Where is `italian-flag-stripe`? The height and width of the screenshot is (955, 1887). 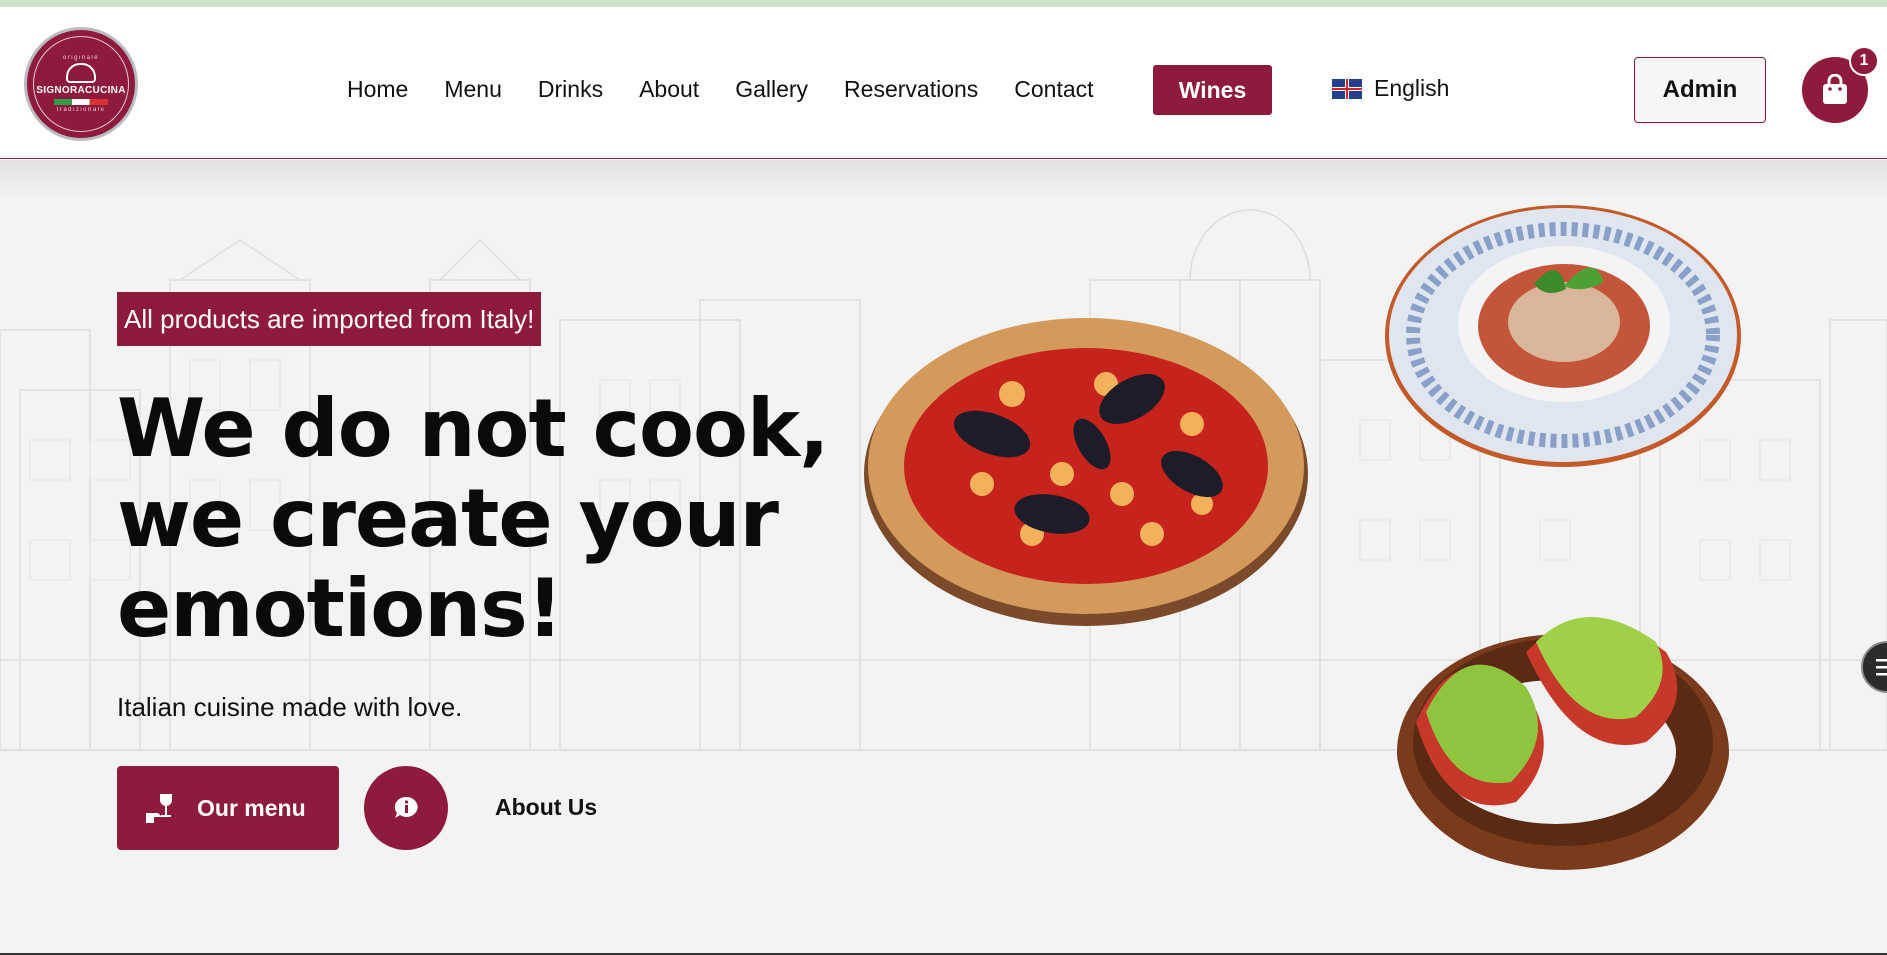 italian-flag-stripe is located at coordinates (81, 102).